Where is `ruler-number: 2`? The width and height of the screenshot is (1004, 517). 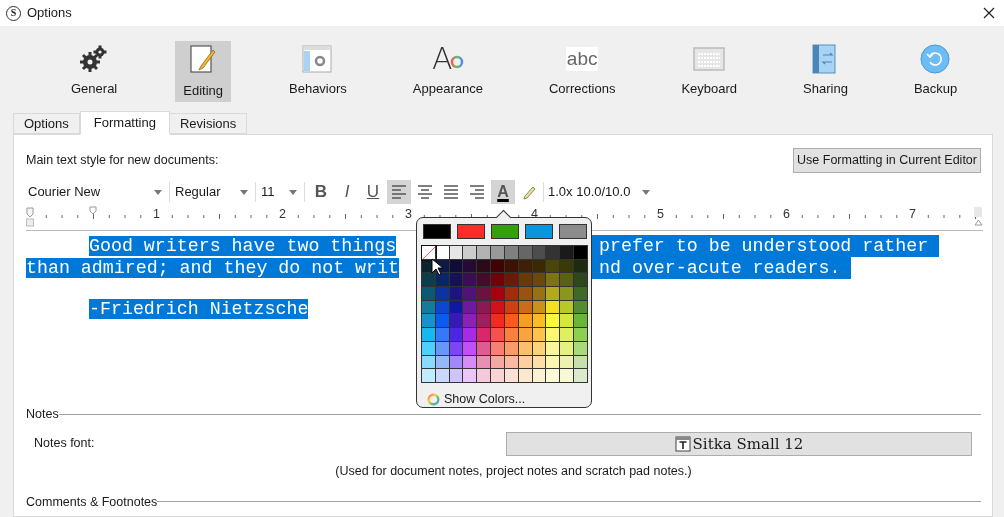
ruler-number: 2 is located at coordinates (282, 214).